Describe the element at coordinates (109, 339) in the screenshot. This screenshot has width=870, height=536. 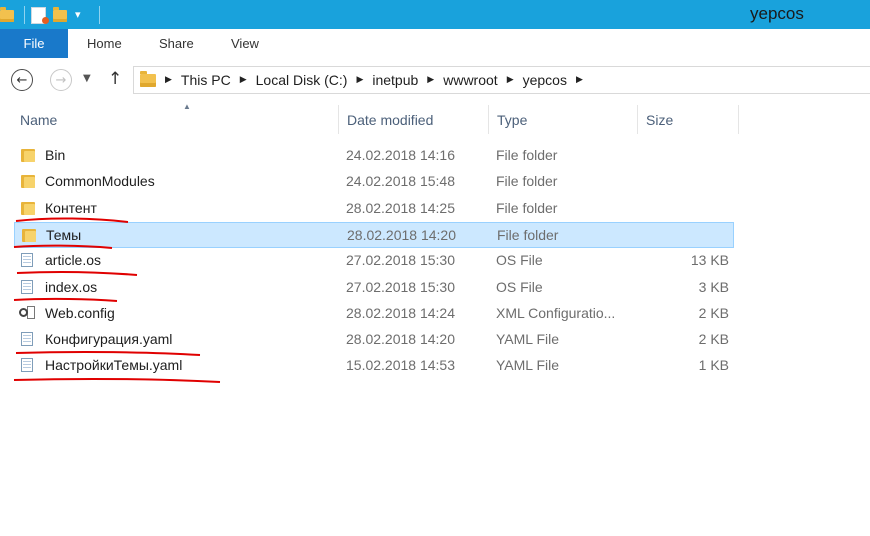
I see `file-name: Конфигурация.yaml` at that location.